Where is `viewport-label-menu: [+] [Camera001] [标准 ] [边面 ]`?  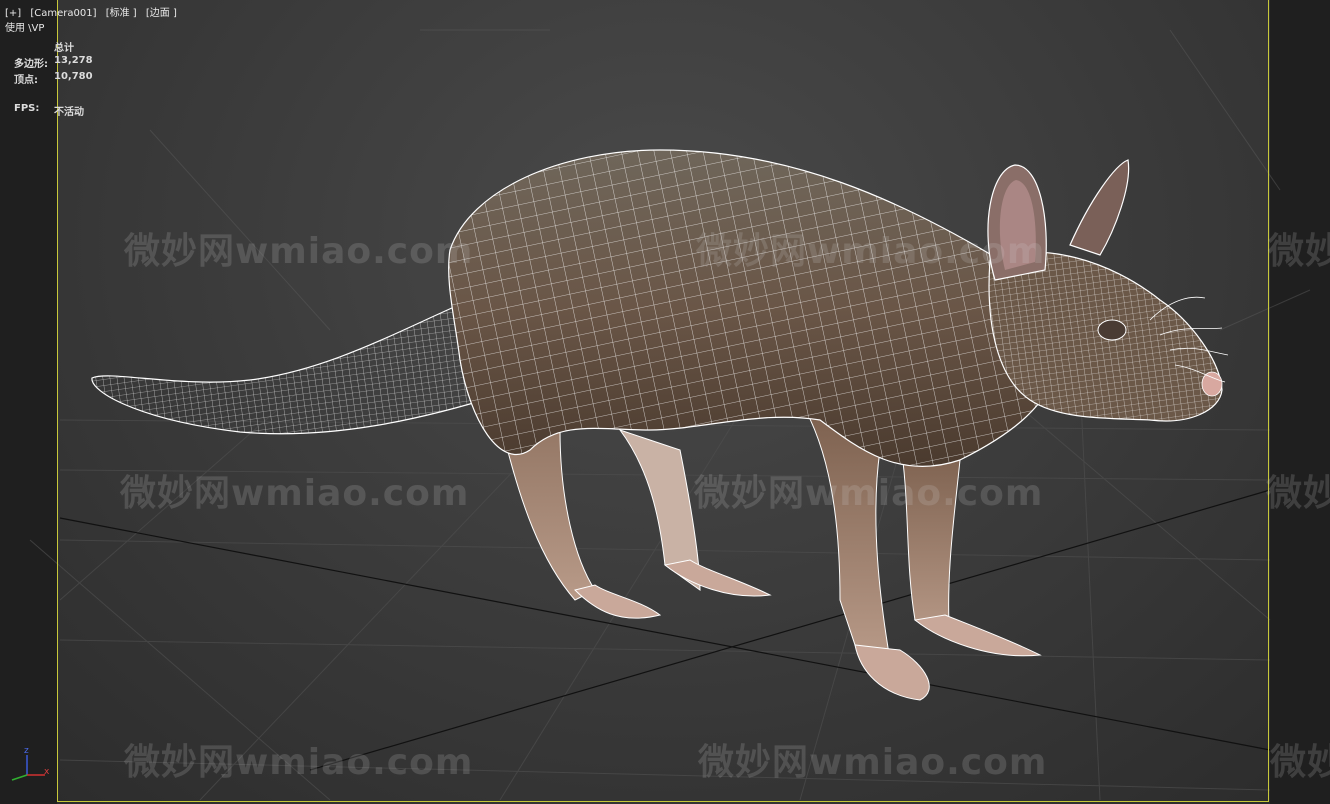 viewport-label-menu: [+] [Camera001] [标准 ] [边面 ] is located at coordinates (94, 14).